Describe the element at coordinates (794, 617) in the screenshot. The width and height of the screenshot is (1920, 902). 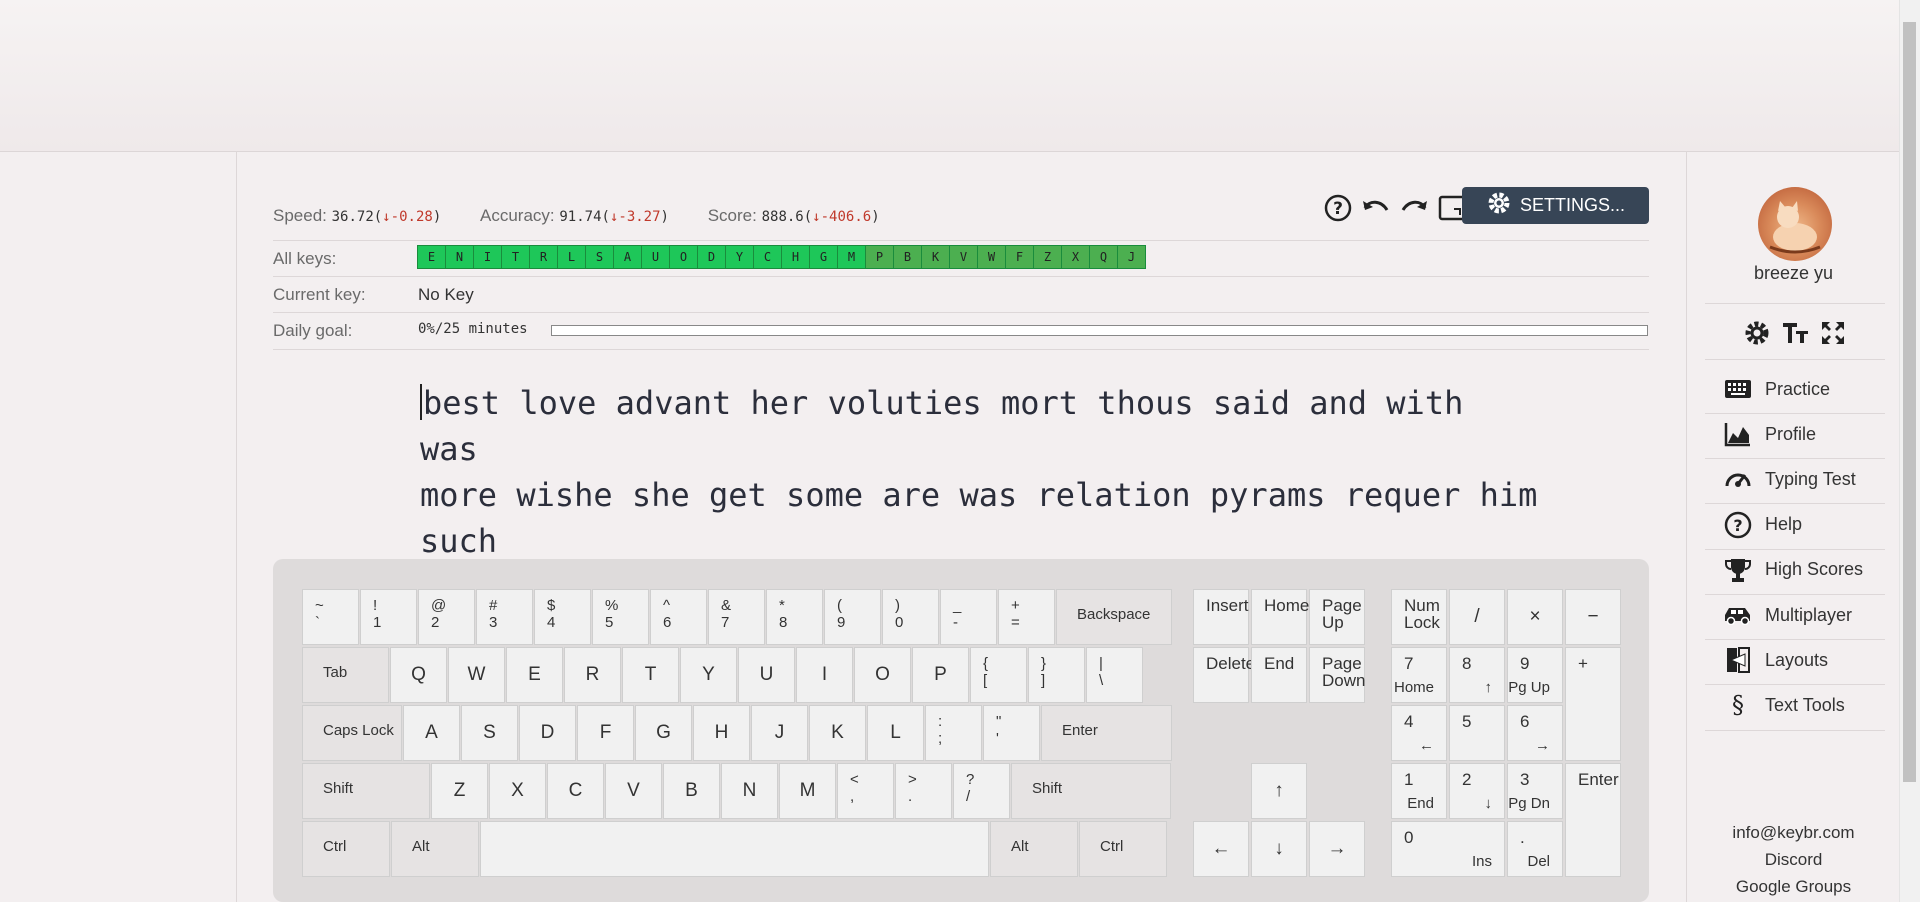
I see `key: * 8` at that location.